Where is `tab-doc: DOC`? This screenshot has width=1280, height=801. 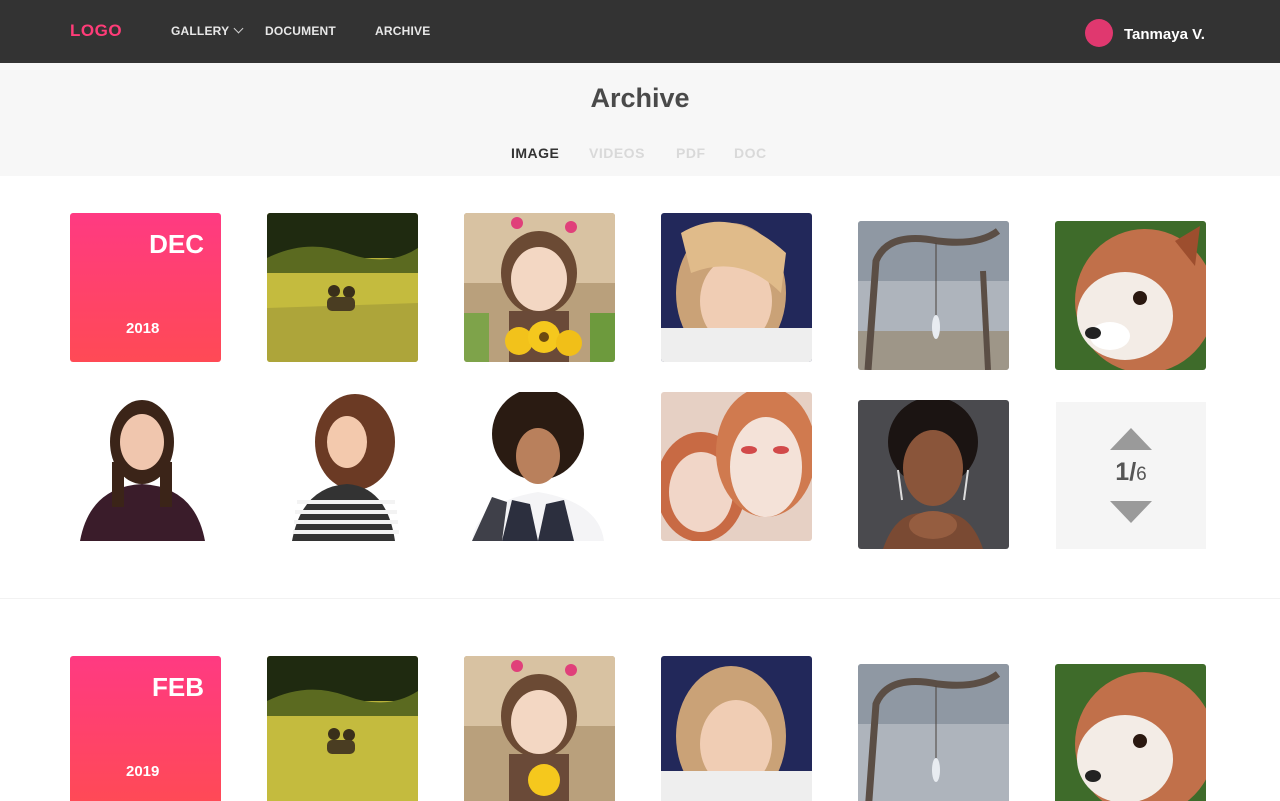 tab-doc: DOC is located at coordinates (750, 153).